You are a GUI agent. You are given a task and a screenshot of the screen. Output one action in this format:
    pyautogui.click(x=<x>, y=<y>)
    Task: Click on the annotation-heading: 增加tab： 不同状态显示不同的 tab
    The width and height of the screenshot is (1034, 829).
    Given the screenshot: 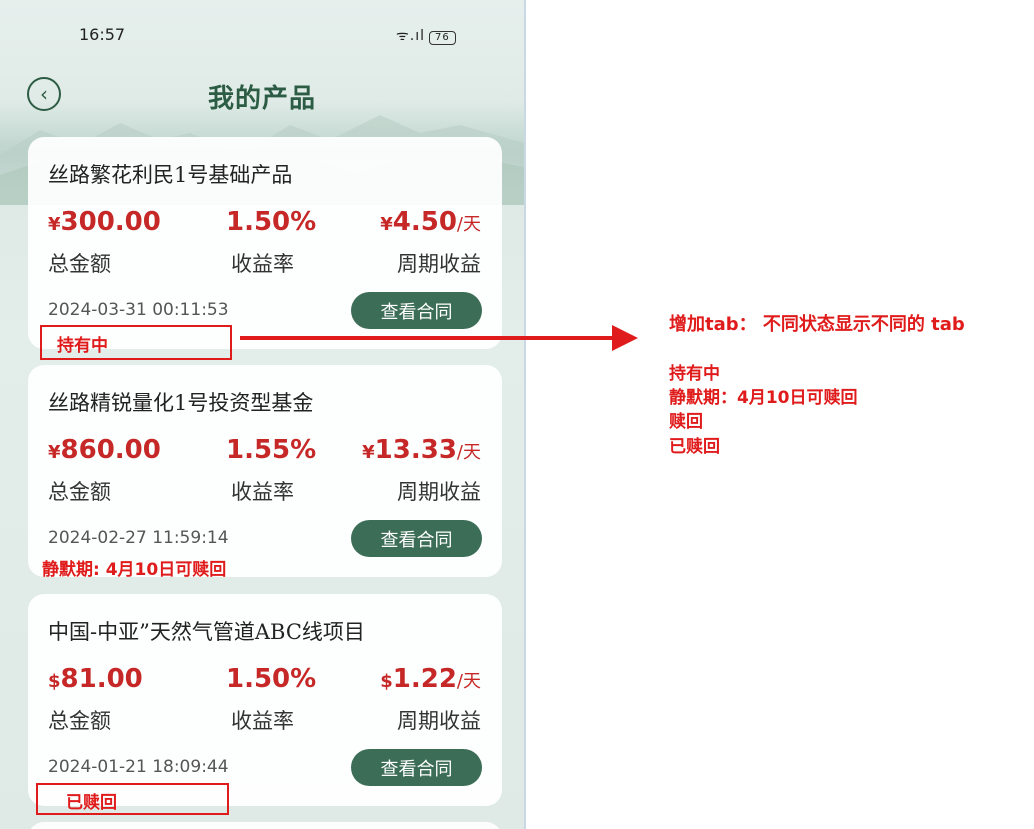 What is the action you would take?
    pyautogui.click(x=817, y=324)
    